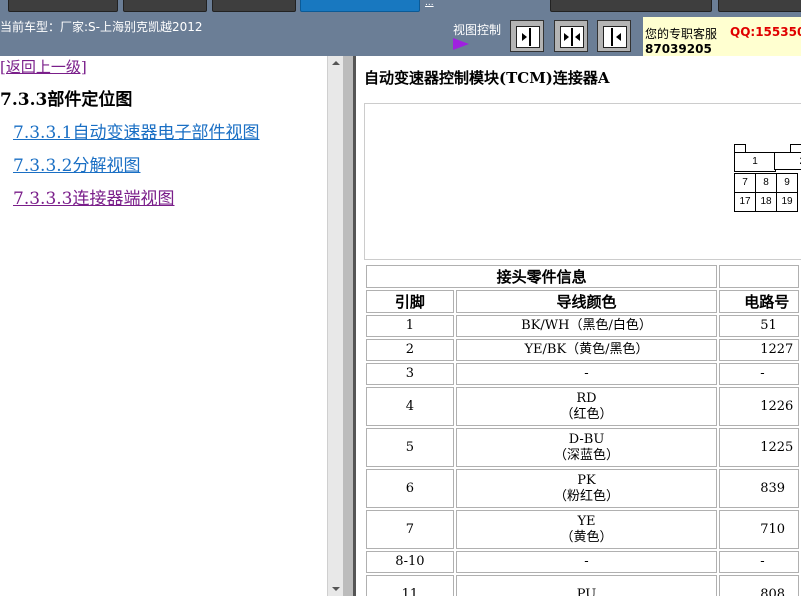  Describe the element at coordinates (360, 6) in the screenshot. I see `toolbar-button-active` at that location.